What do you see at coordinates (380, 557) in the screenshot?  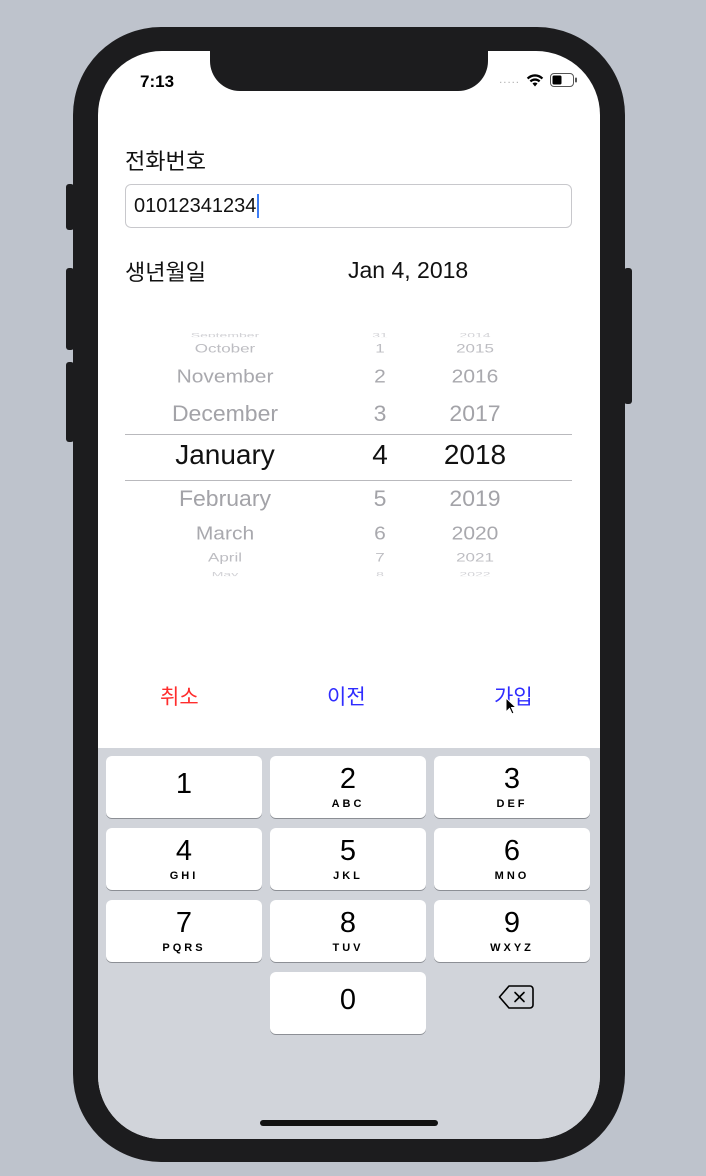 I see `picker-day-option: 7` at bounding box center [380, 557].